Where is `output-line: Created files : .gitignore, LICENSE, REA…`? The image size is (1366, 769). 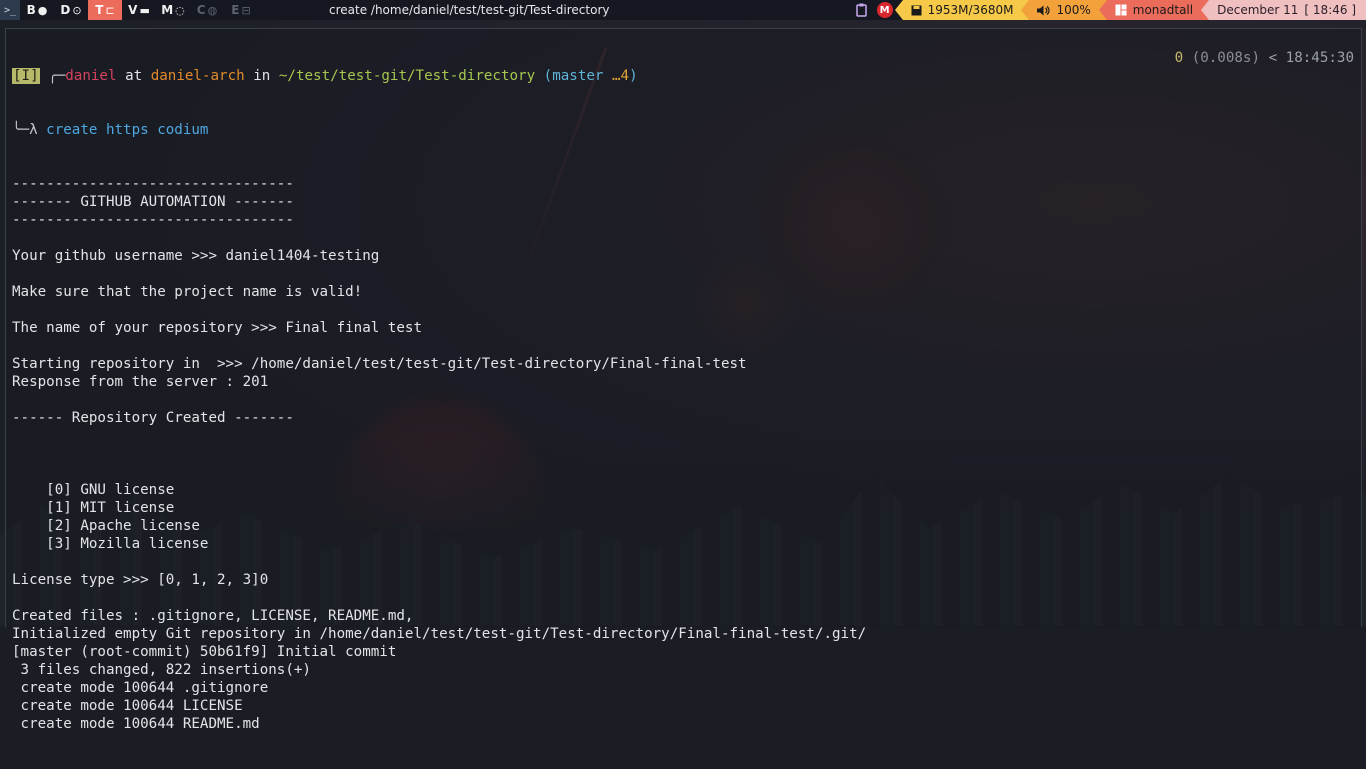 output-line: Created files : .gitignore, LICENSE, REA… is located at coordinates (213, 616).